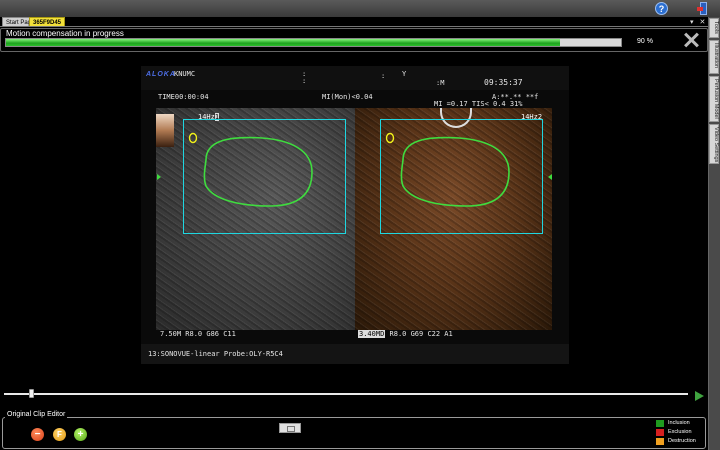 The height and width of the screenshot is (450, 720). What do you see at coordinates (455, 171) in the screenshot?
I see `contour-right` at bounding box center [455, 171].